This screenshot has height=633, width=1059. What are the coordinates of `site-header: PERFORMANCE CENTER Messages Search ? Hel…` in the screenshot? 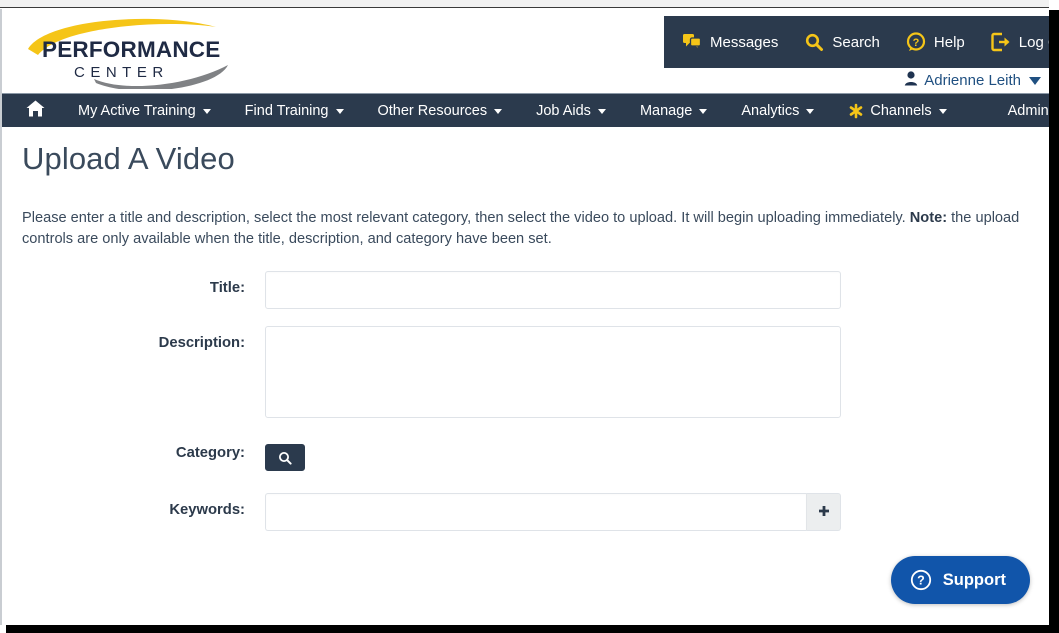 It's located at (525, 51).